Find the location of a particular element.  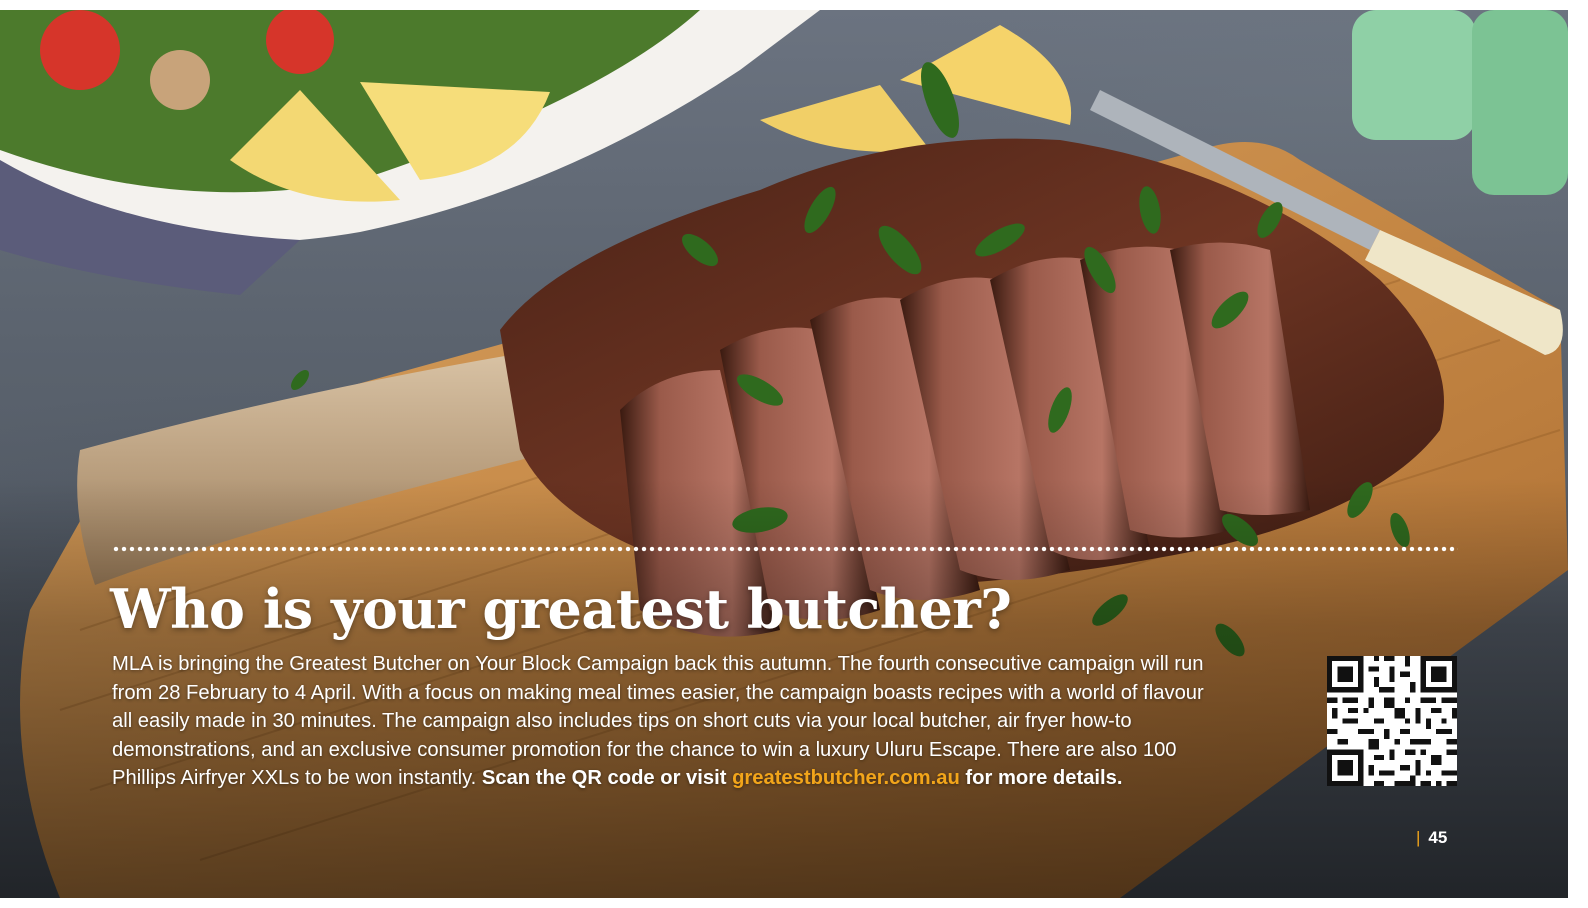

cta-prefix: Scan the QR code or visit is located at coordinates (607, 778).